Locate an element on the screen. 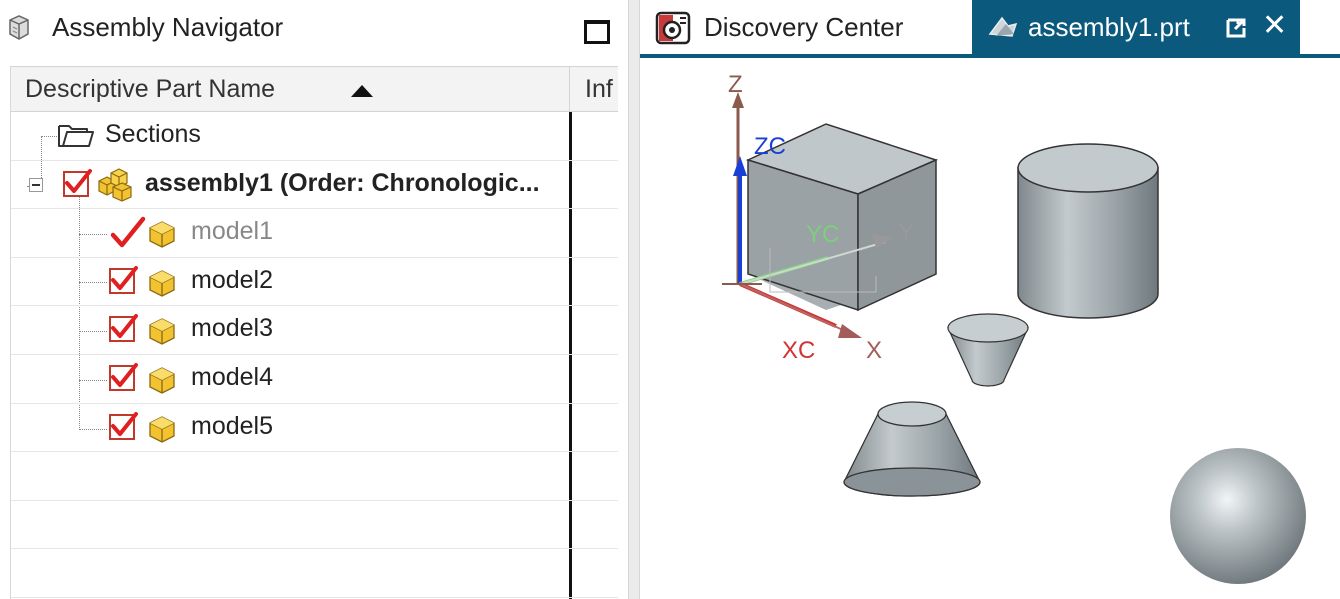  tree-row-model5: model5 is located at coordinates (314, 428).